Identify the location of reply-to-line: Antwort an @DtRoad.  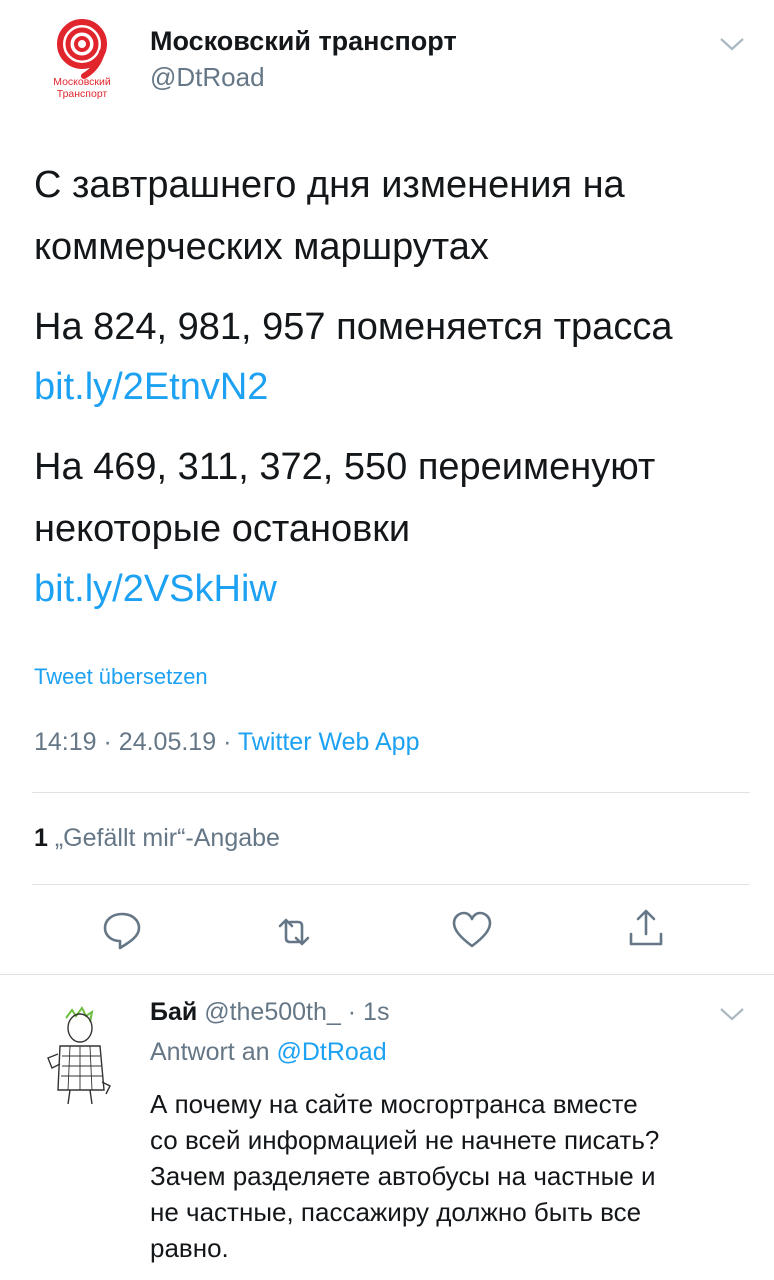
(268, 1052).